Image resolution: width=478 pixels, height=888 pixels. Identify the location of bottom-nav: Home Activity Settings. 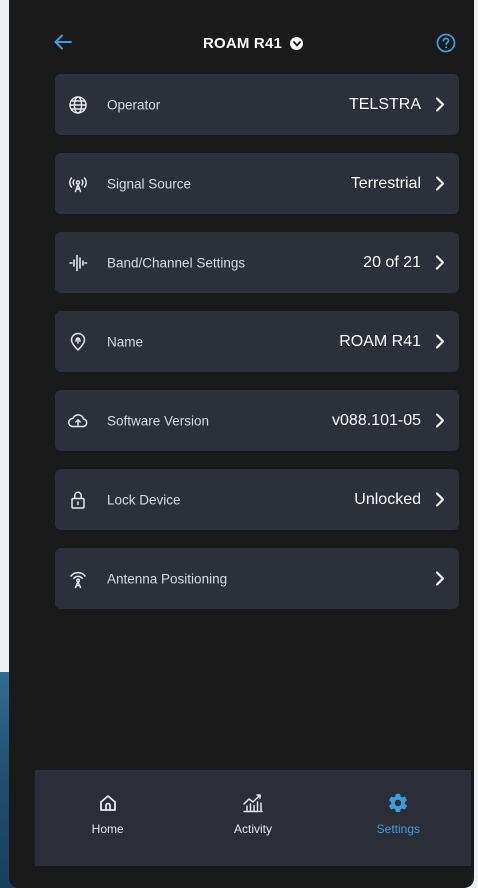
(253, 818).